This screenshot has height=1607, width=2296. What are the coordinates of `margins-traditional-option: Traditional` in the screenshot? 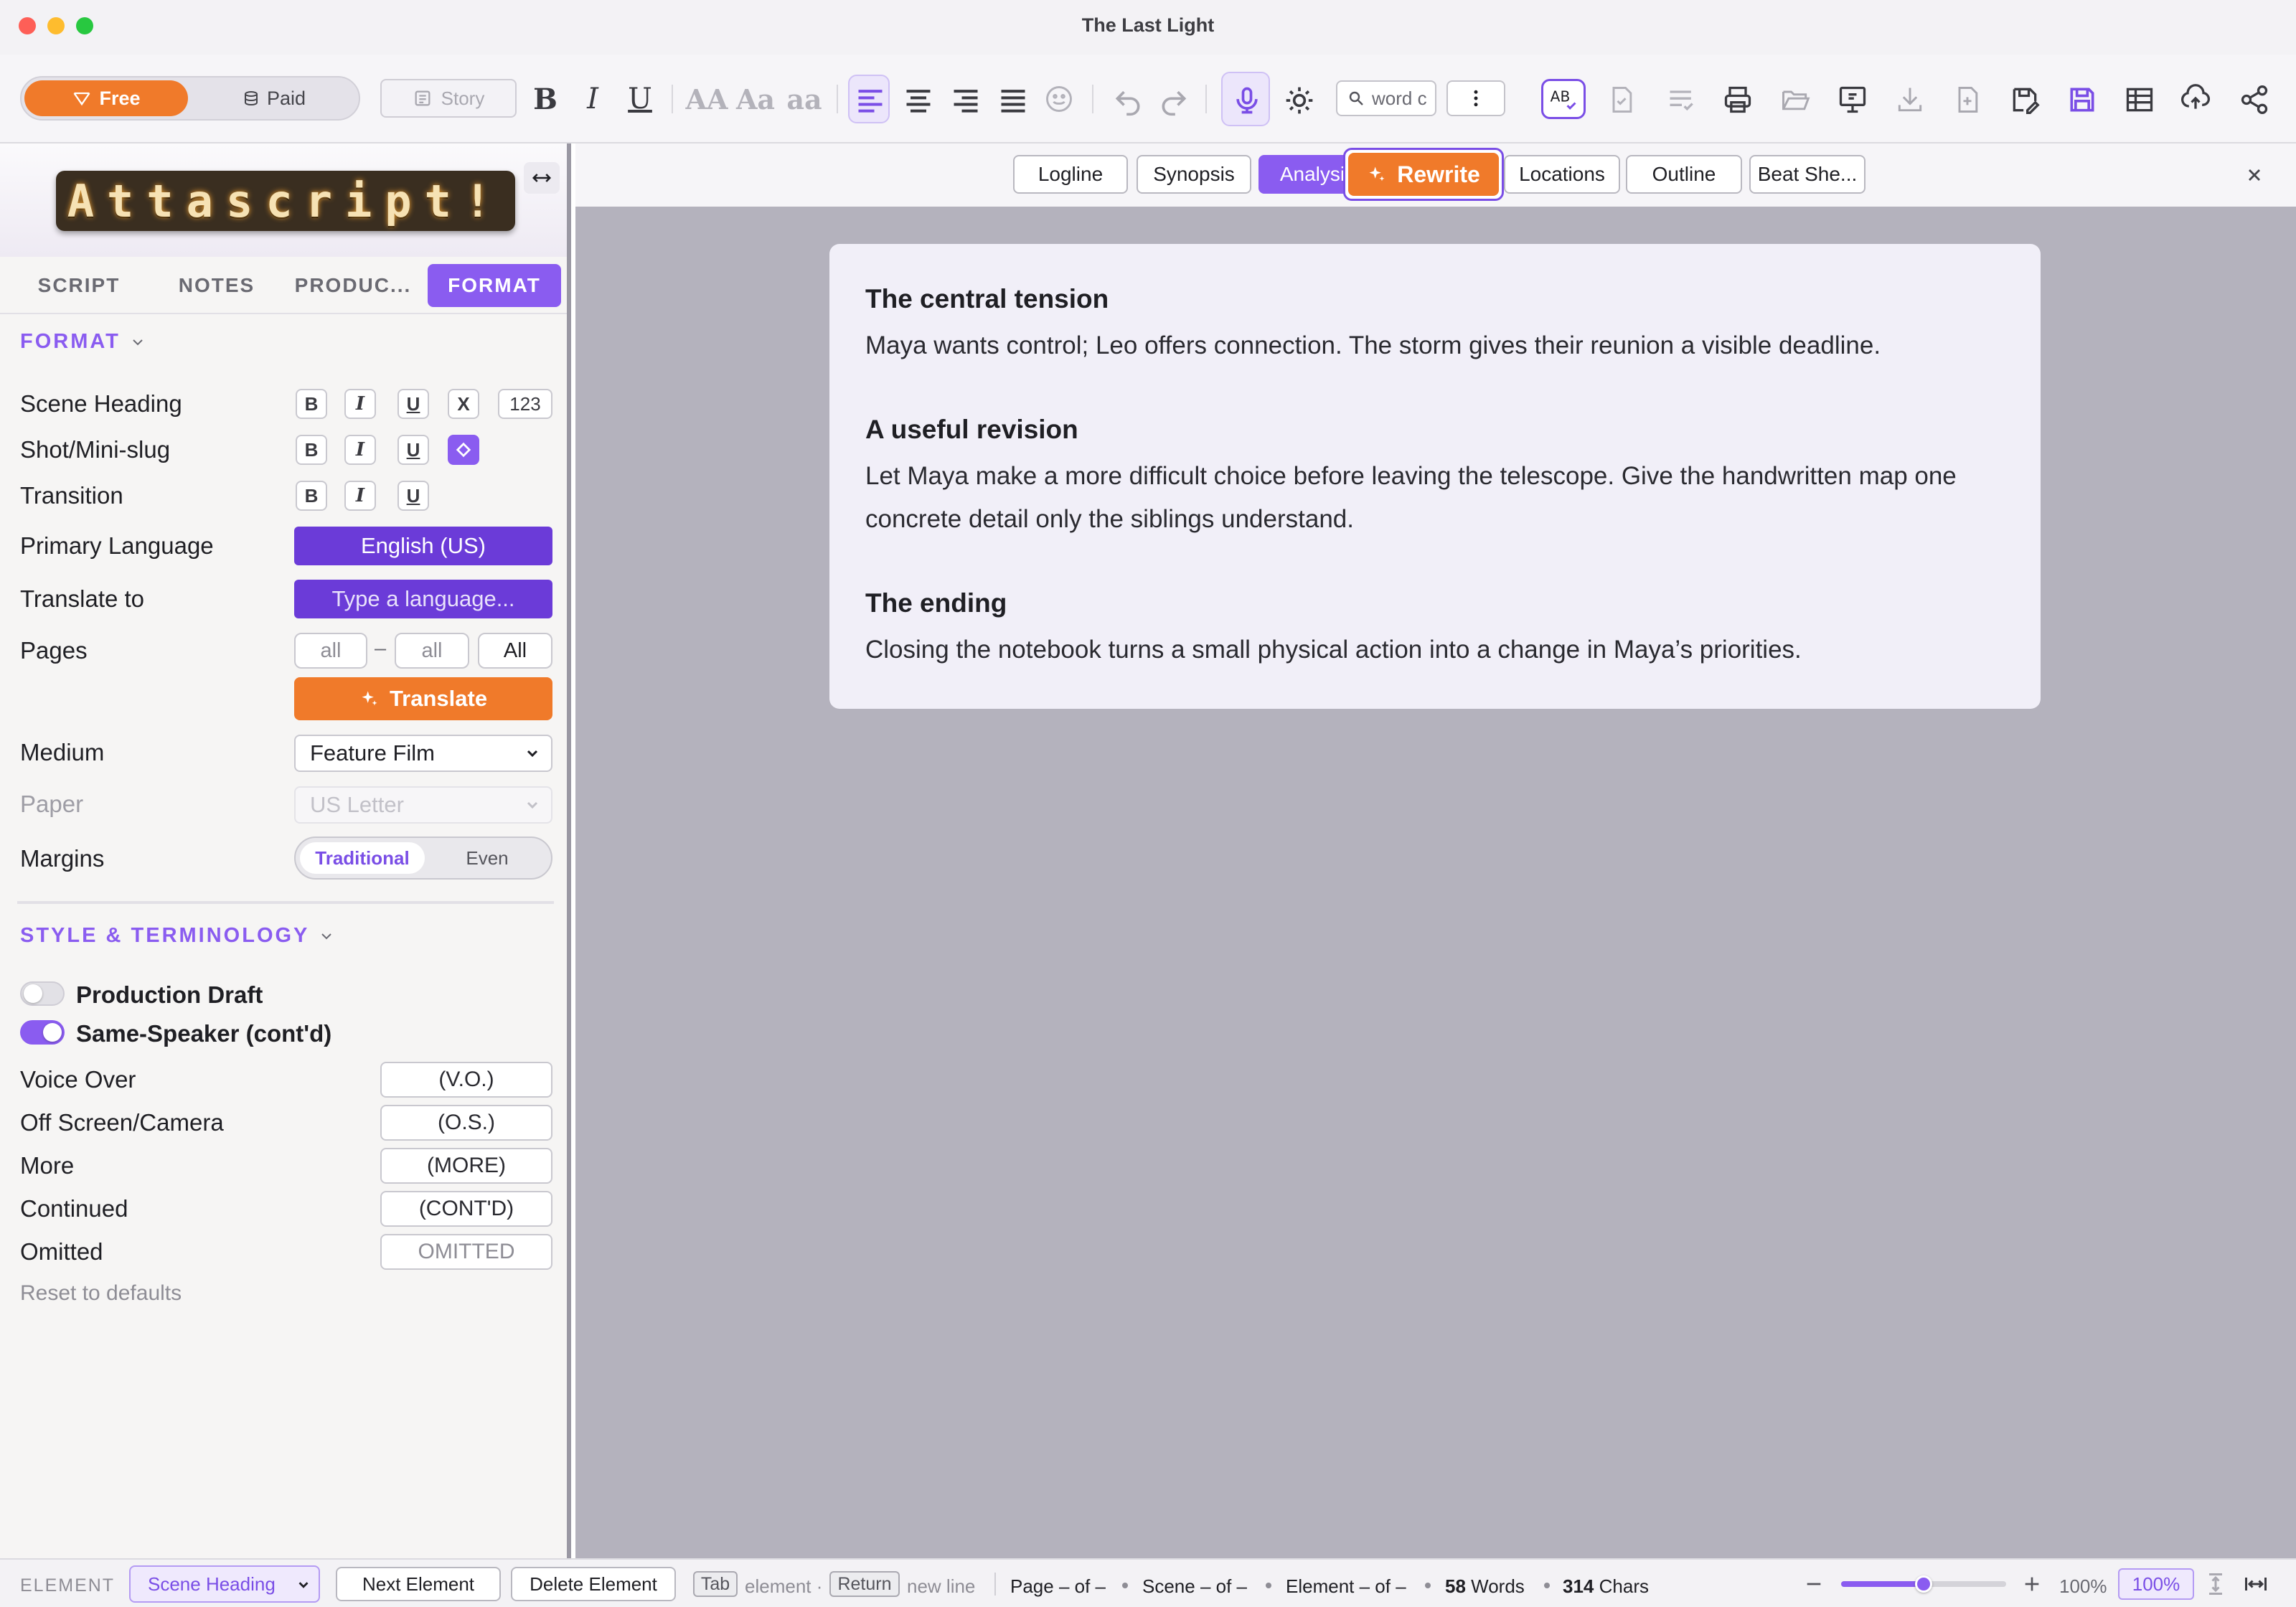 It's located at (363, 858).